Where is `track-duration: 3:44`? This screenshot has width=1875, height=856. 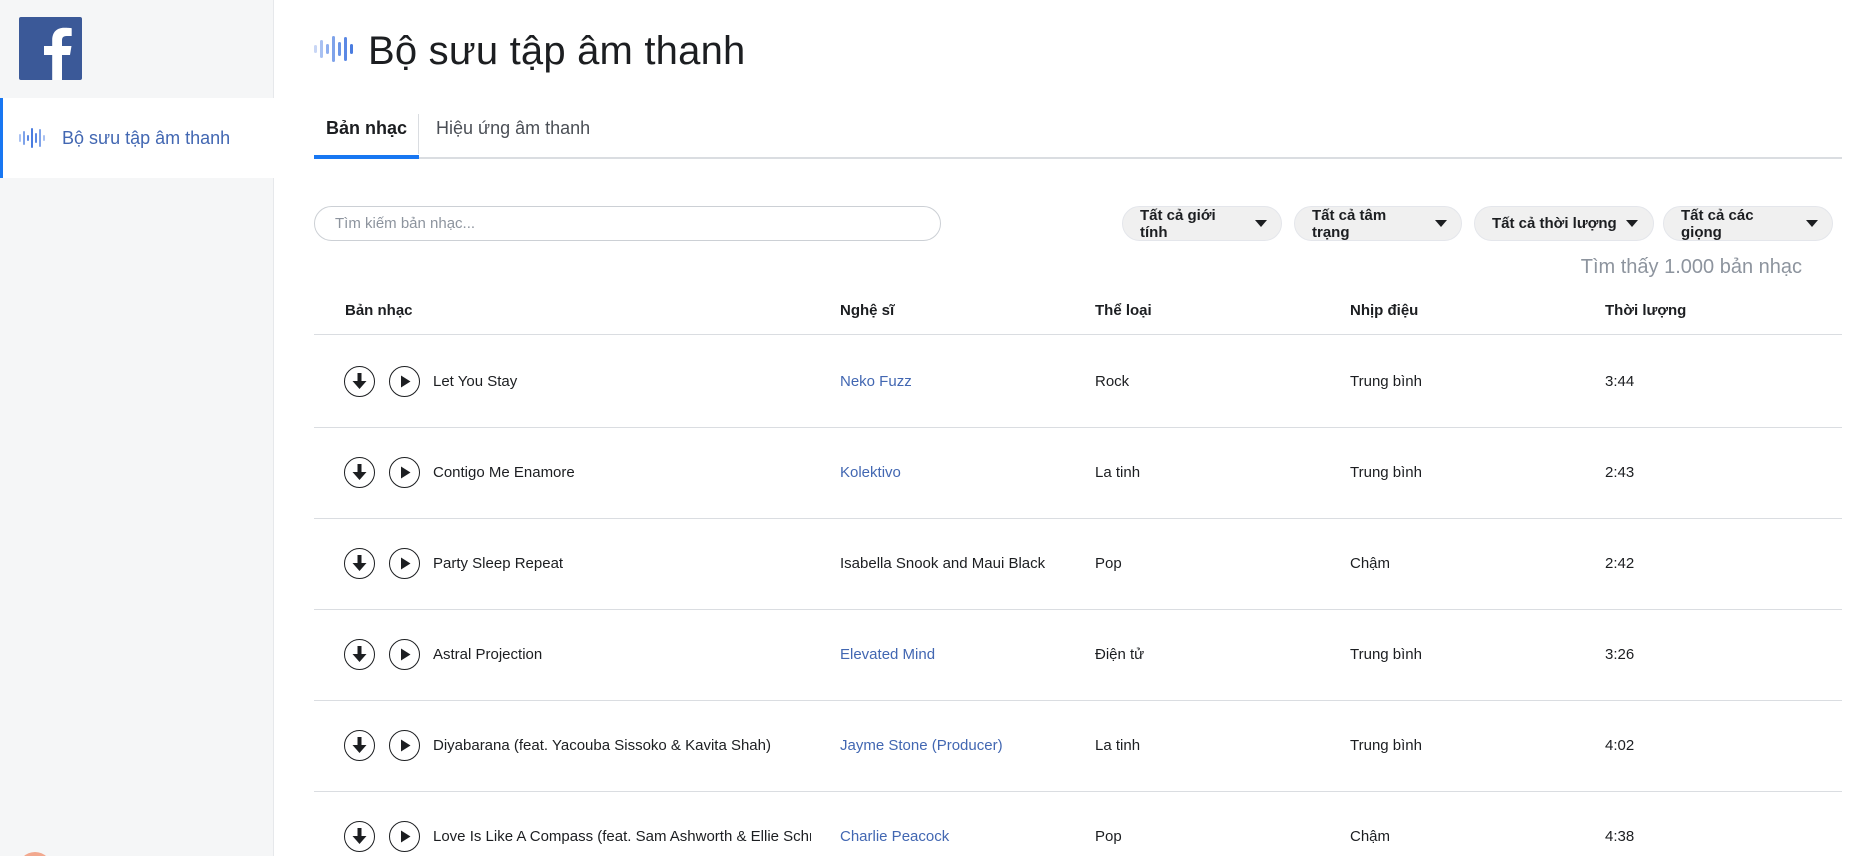 track-duration: 3:44 is located at coordinates (1620, 381).